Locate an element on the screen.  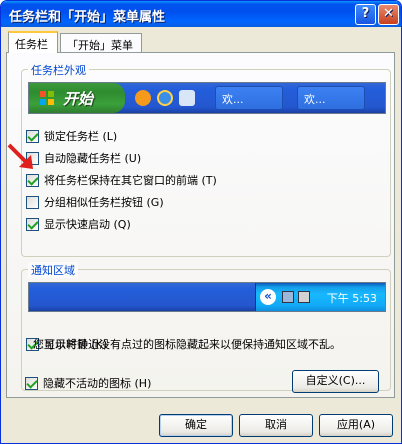
network-icon is located at coordinates (288, 297).